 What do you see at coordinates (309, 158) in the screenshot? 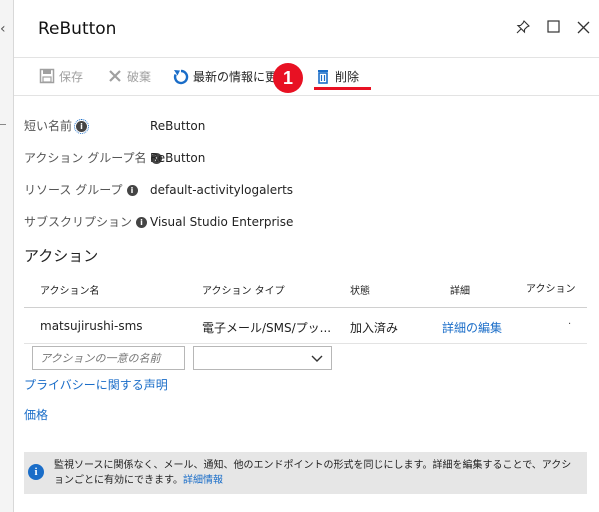
I see `property-action-group-name: アクション グループ名 i ReButton` at bounding box center [309, 158].